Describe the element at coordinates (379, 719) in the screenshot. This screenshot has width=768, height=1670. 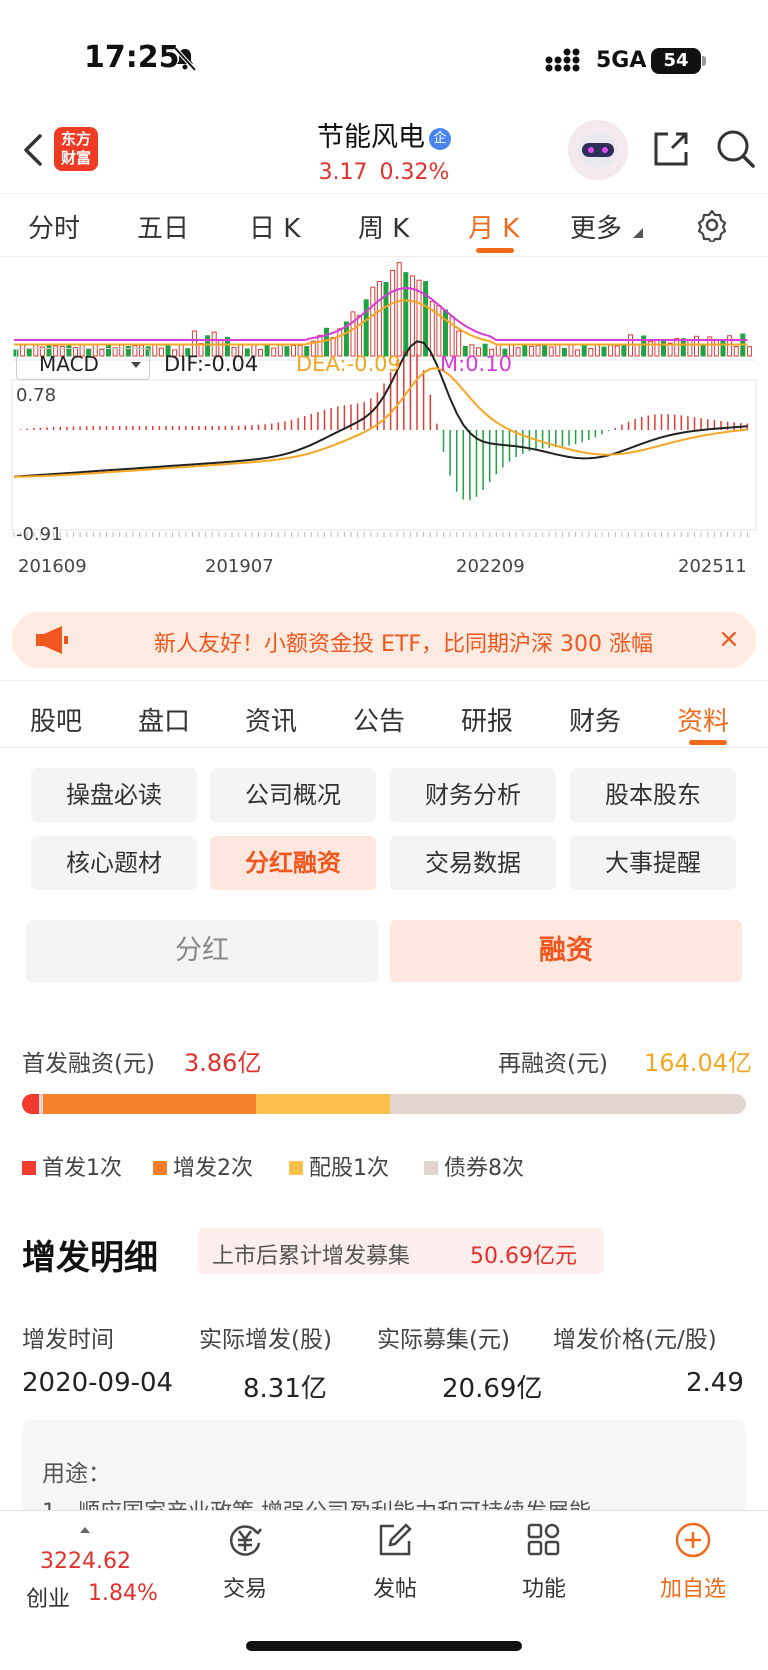
I see `tab-announcements: 公告` at that location.